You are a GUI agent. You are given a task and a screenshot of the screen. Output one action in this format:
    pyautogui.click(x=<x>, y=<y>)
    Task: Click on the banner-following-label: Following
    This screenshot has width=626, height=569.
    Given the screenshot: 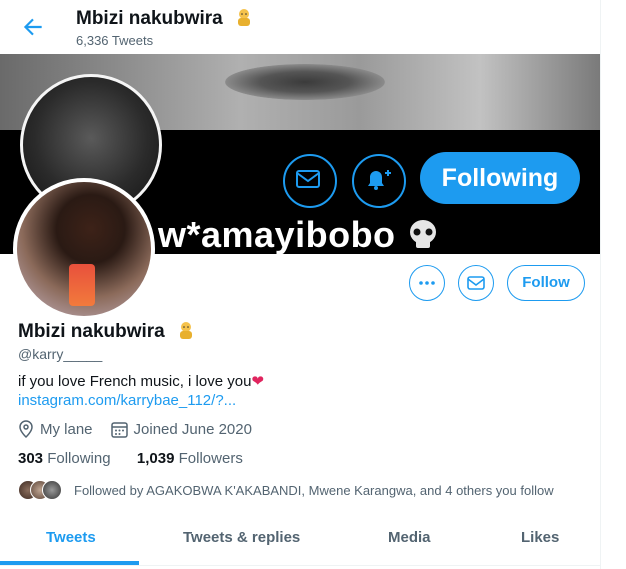 What is the action you would take?
    pyautogui.click(x=500, y=178)
    